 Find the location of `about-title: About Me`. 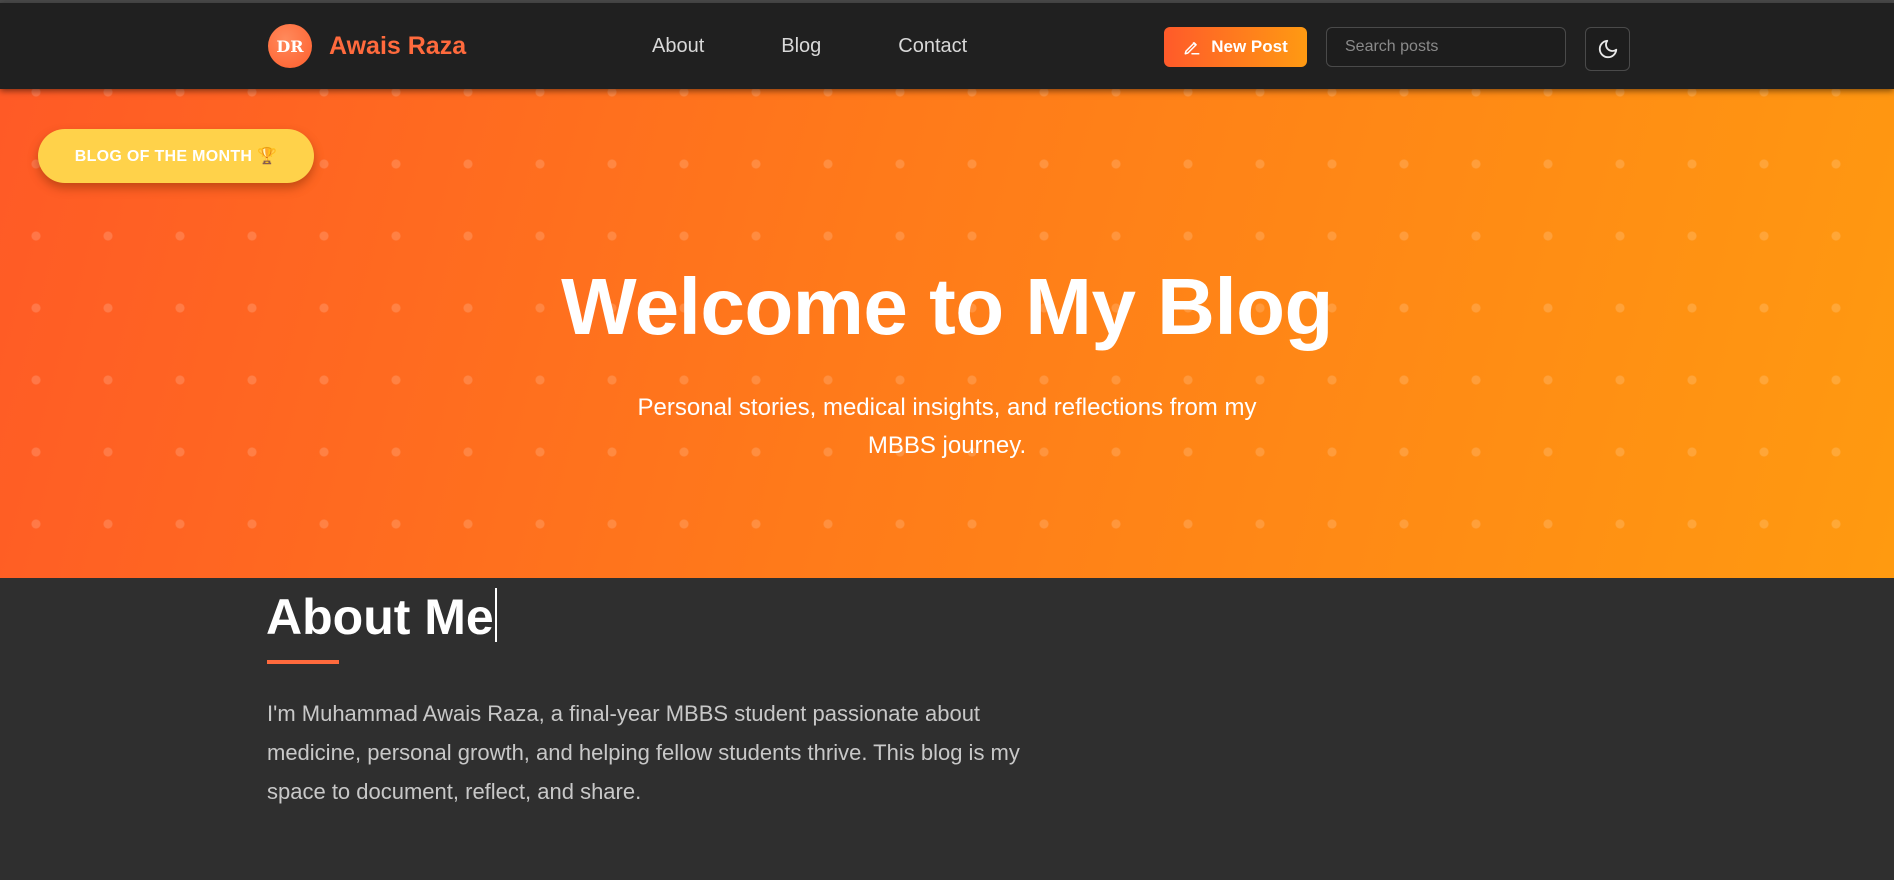

about-title: About Me is located at coordinates (381, 617).